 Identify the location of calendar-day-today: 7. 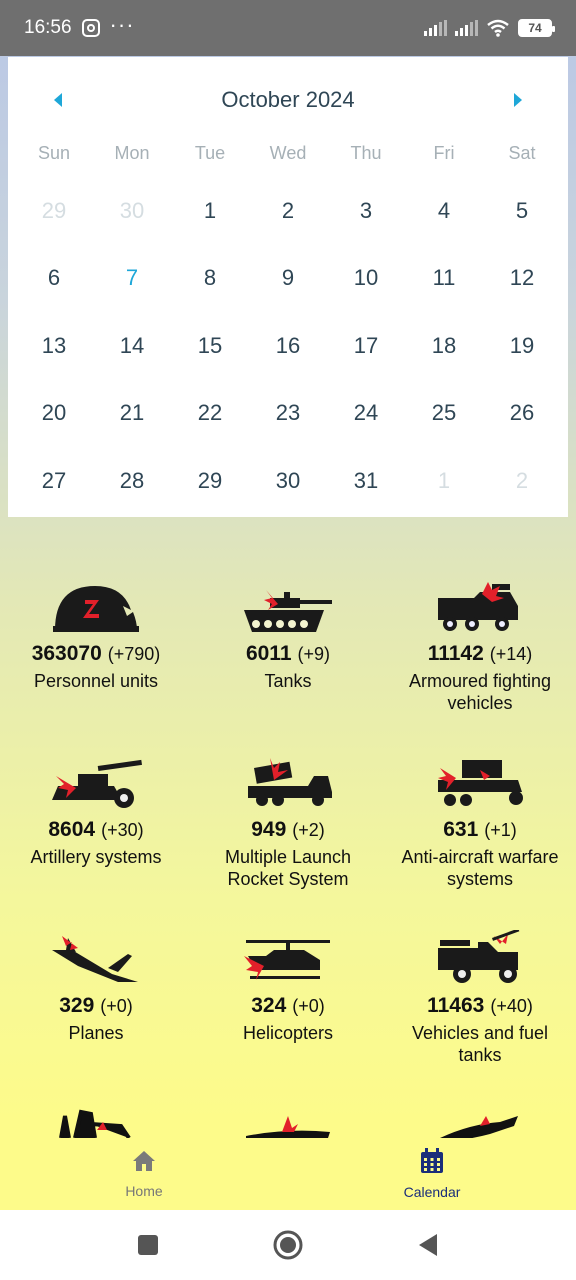
(132, 279).